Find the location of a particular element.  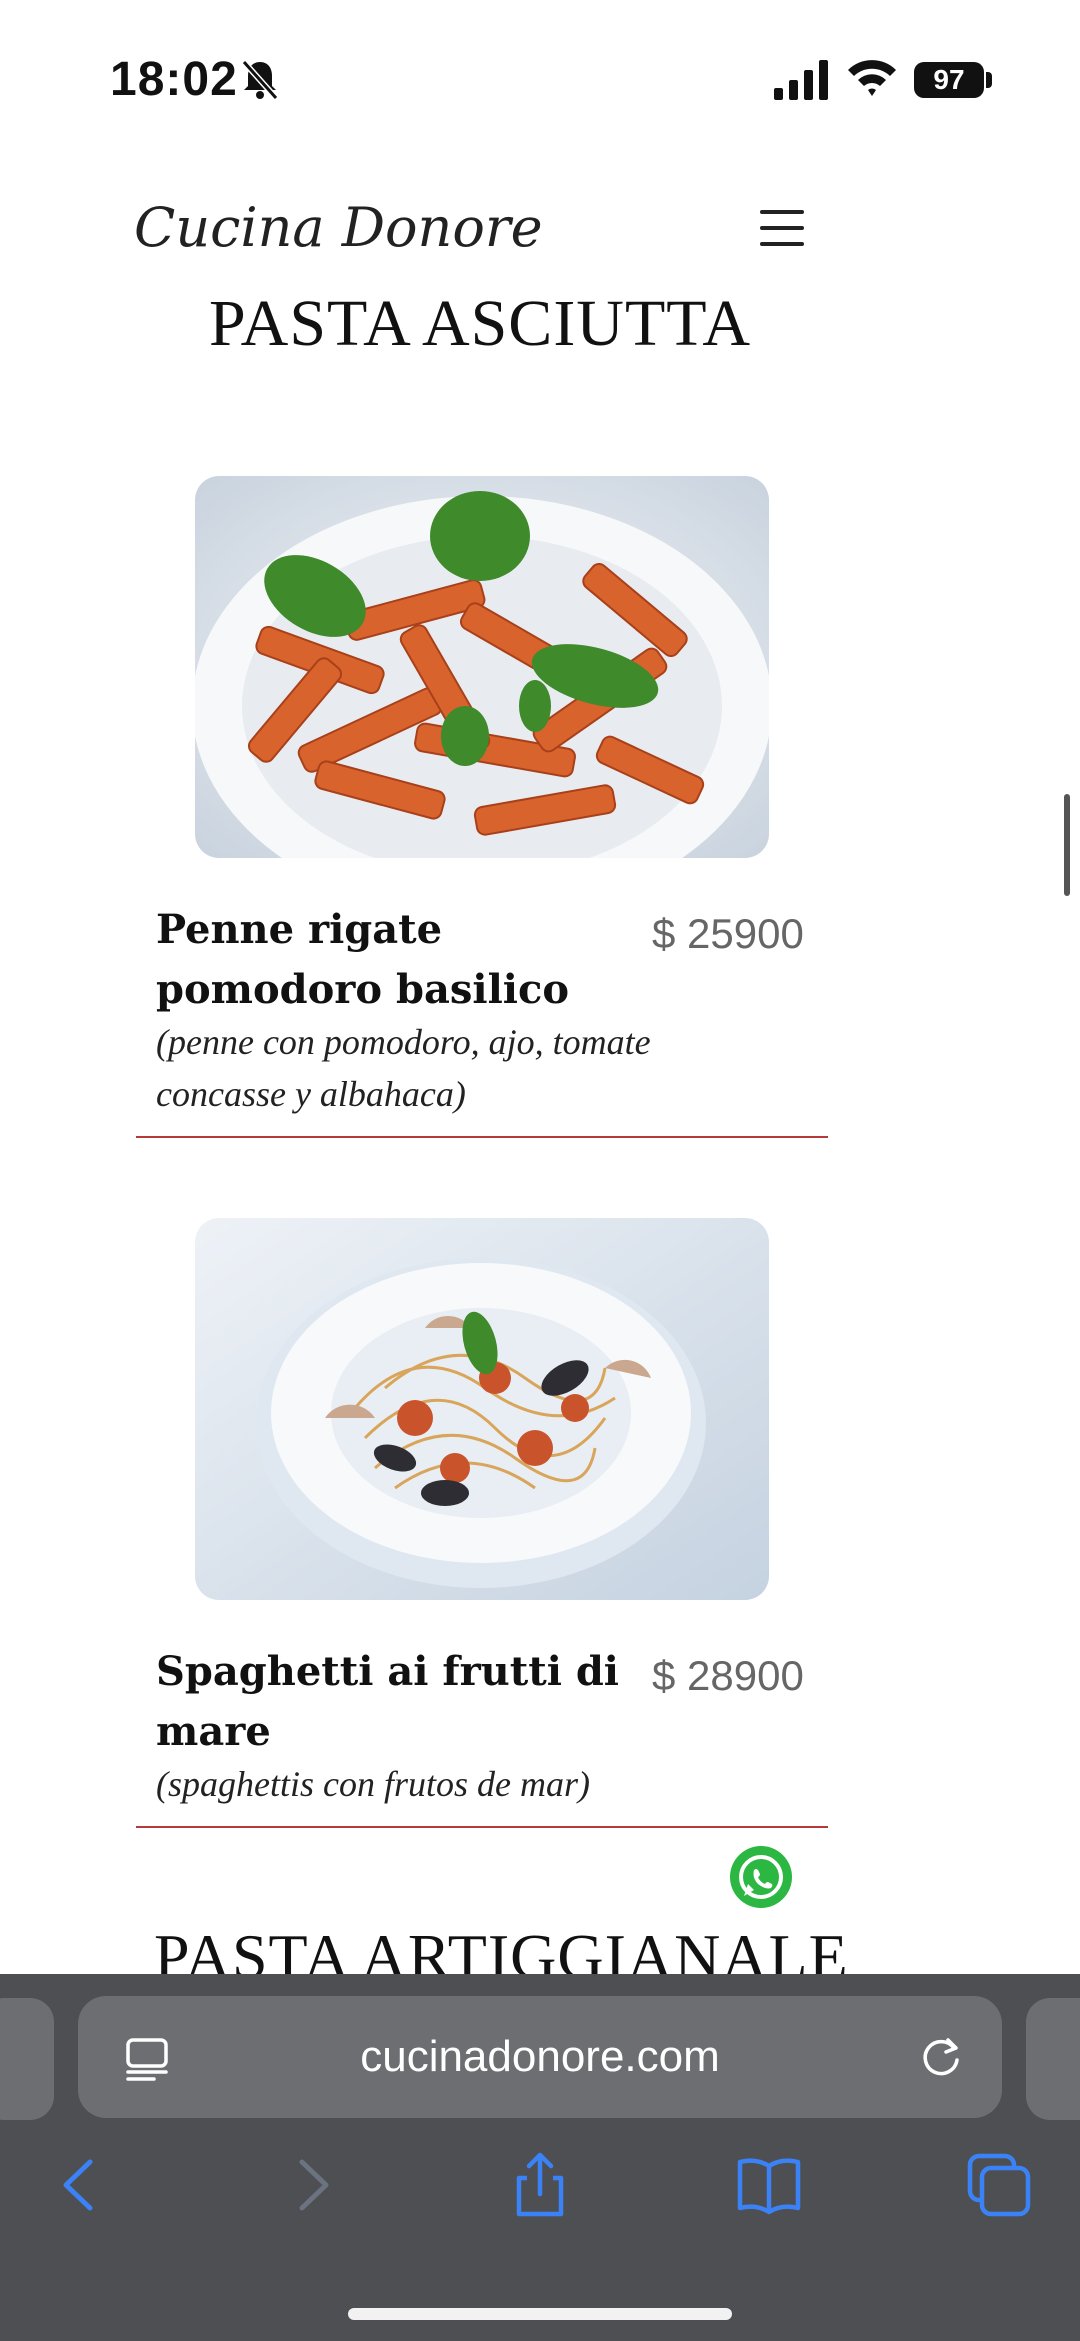

bookmarks-icon is located at coordinates (769, 2185).